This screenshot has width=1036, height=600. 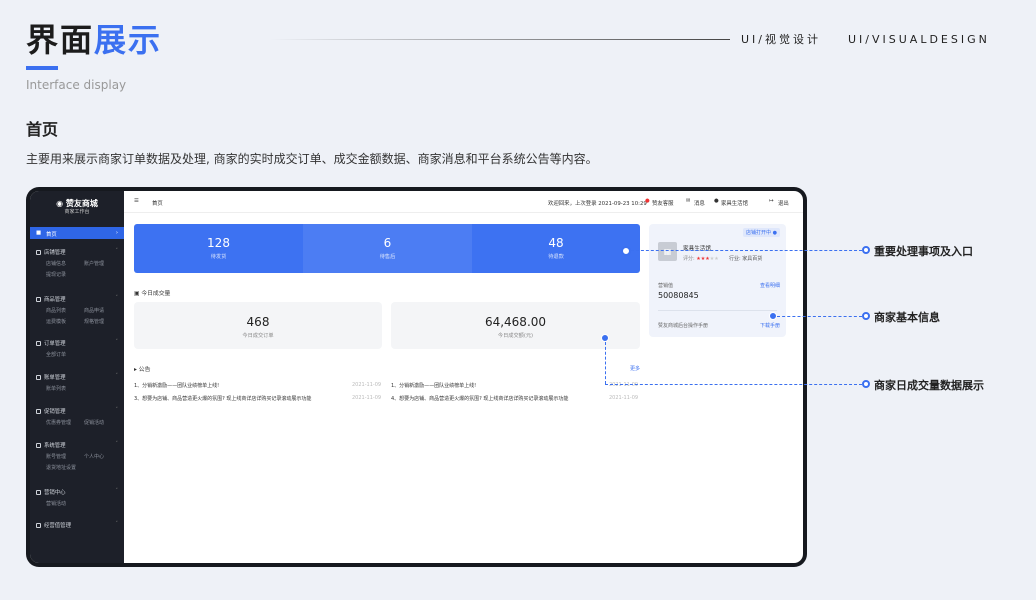 I want to click on sidebar-section-5: 系统管理, so click(x=51, y=445).